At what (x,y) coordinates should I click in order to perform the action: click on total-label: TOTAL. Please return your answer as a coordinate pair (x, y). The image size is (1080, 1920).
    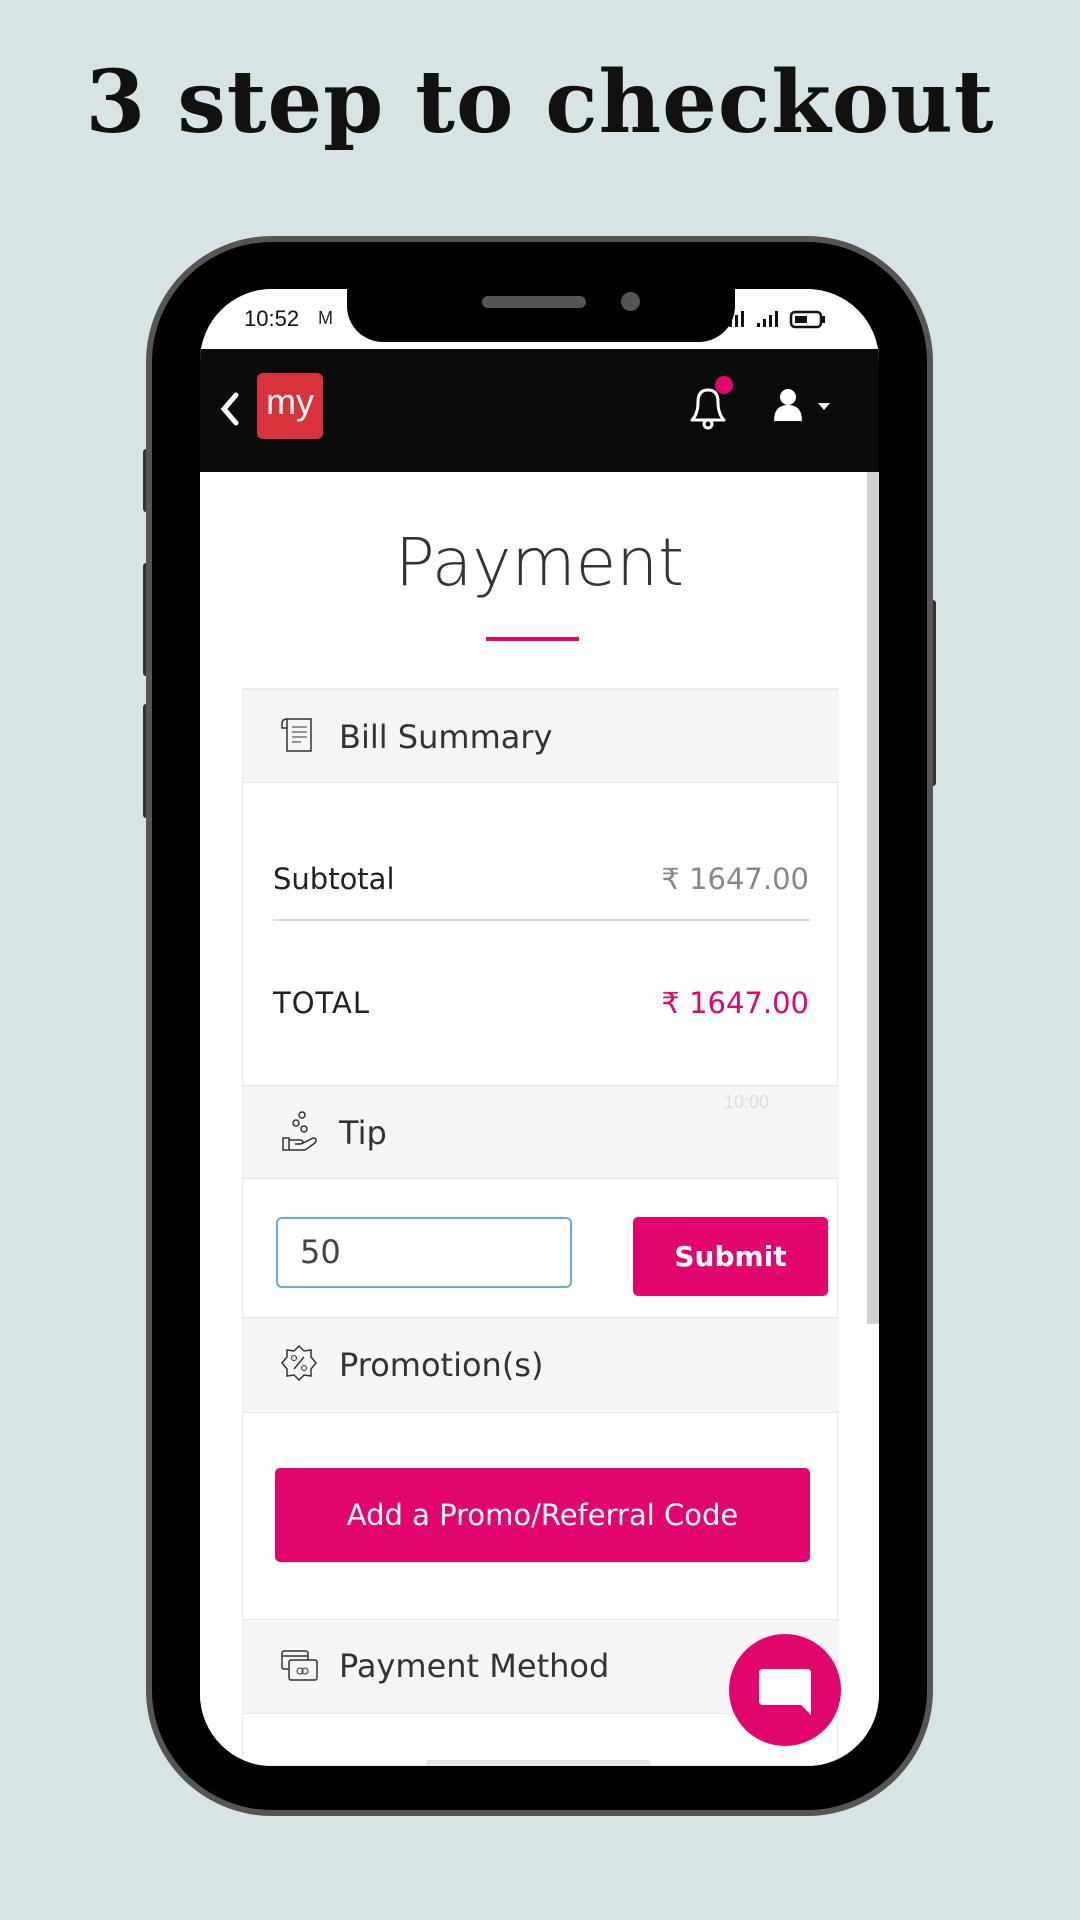
    Looking at the image, I should click on (321, 1003).